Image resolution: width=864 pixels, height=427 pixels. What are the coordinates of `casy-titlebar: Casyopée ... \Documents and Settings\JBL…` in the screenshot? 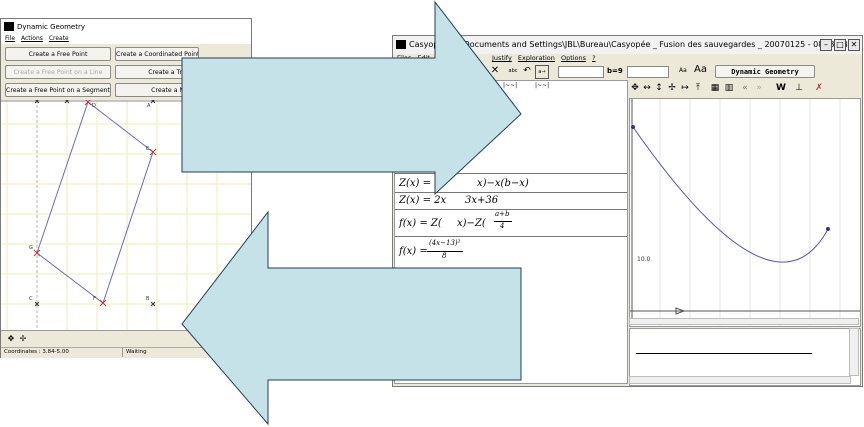 It's located at (627, 45).